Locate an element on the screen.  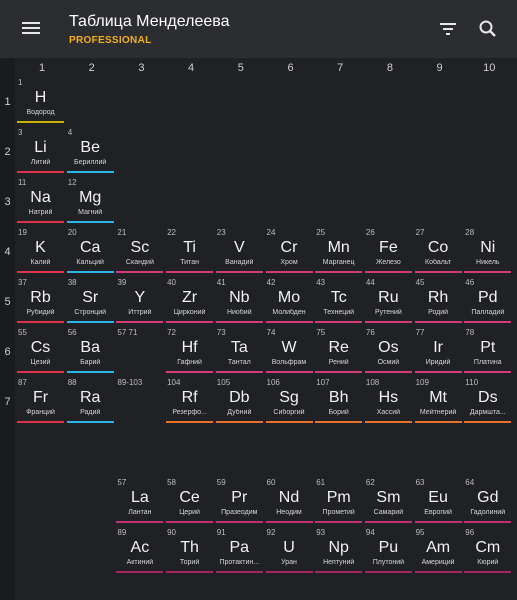
atomic-number: 78 is located at coordinates (470, 332).